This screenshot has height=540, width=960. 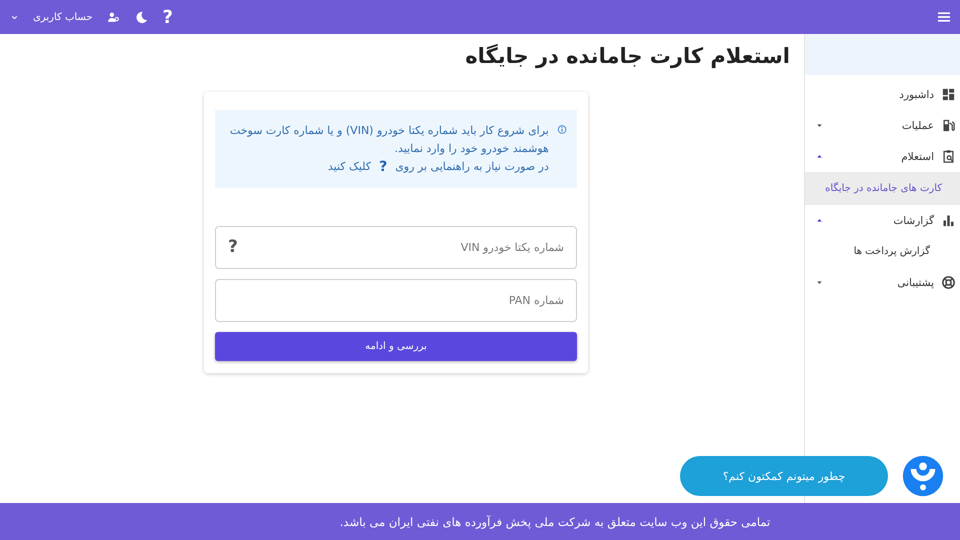 I want to click on help-hint-text: در صورت نیاز به راهنمایی بر روی, so click(x=472, y=167).